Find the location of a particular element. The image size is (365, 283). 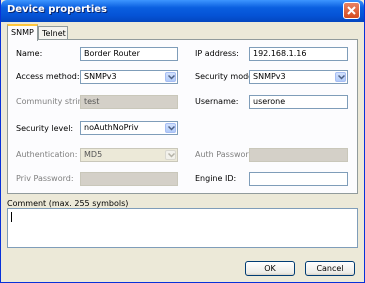

name-label: Name: is located at coordinates (29, 53).